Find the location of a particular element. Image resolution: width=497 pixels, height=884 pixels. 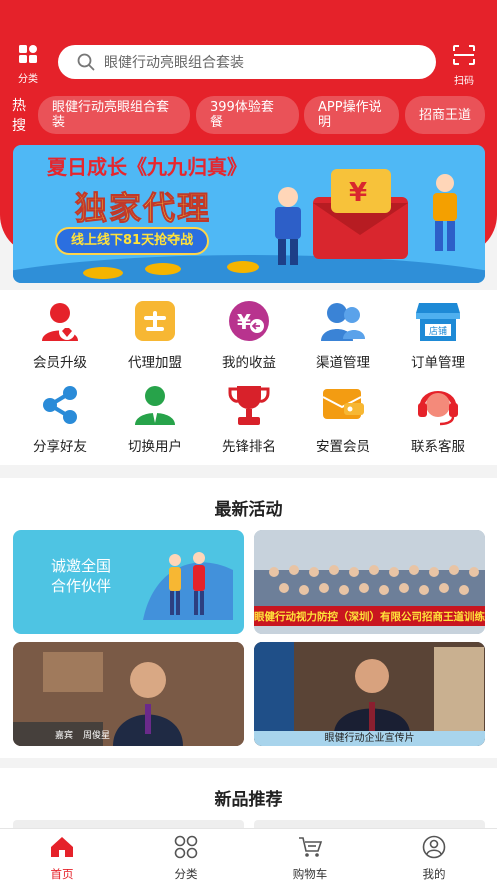

store-sign: 店铺 is located at coordinates (438, 331).